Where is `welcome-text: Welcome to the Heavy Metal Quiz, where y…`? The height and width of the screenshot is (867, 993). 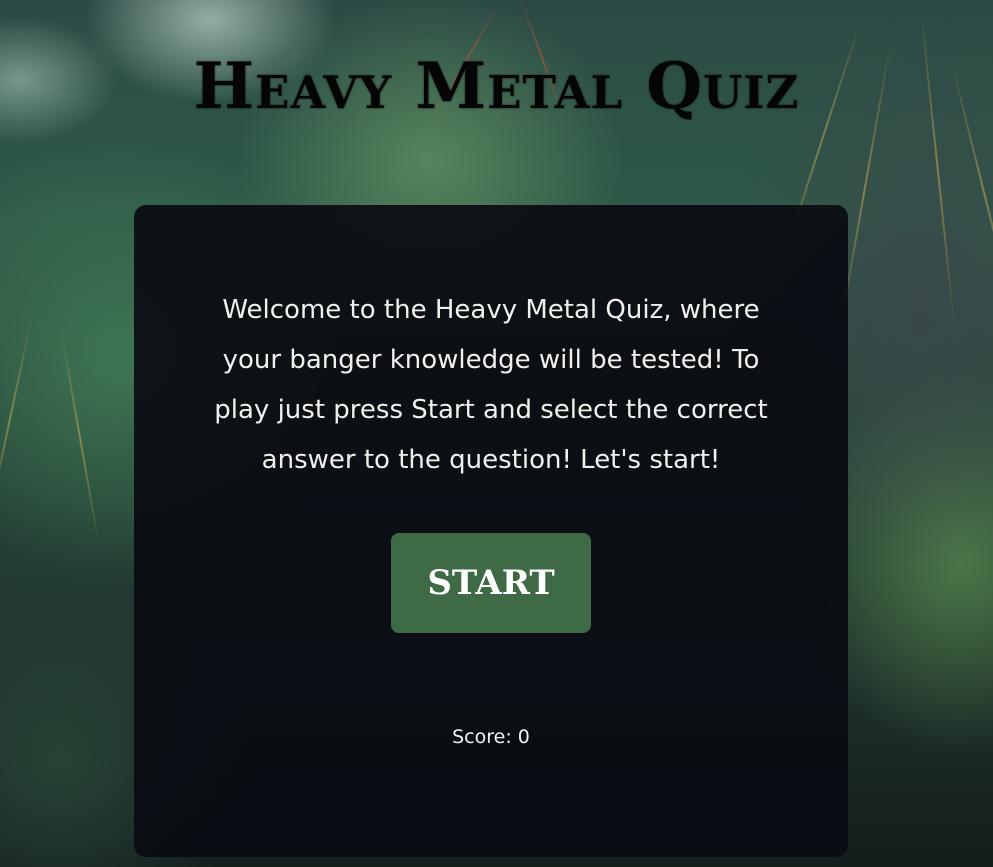 welcome-text: Welcome to the Heavy Metal Quiz, where y… is located at coordinates (491, 385).